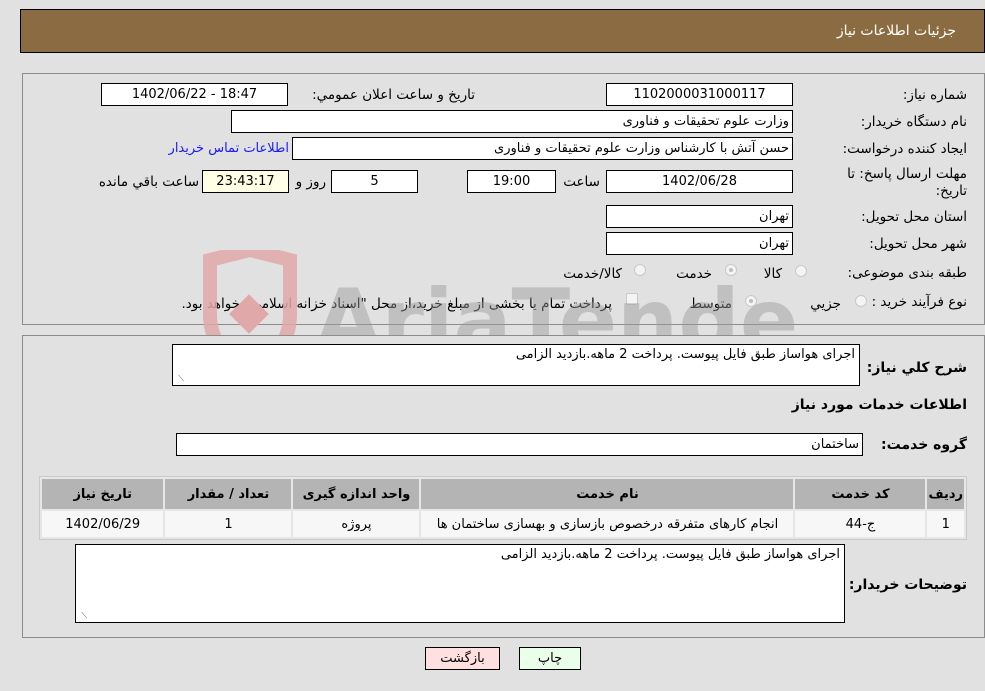 The height and width of the screenshot is (691, 985). What do you see at coordinates (907, 174) in the screenshot?
I see `deadline-label-line1: مهلت ارسال پاسخ: تا` at bounding box center [907, 174].